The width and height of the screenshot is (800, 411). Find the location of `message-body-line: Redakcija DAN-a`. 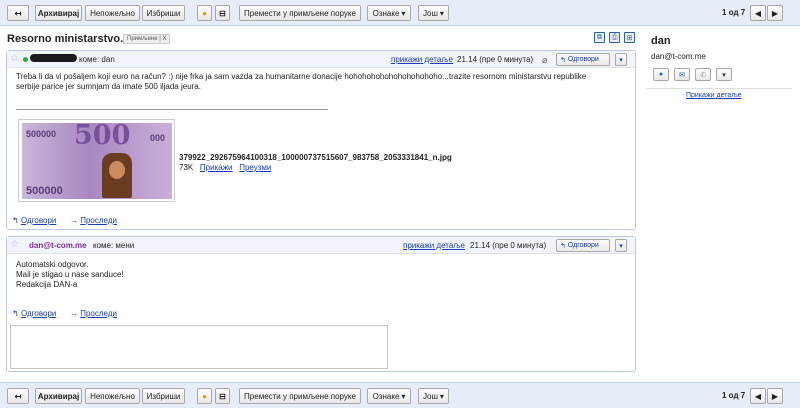

message-body-line: Redakcija DAN-a is located at coordinates (47, 284).